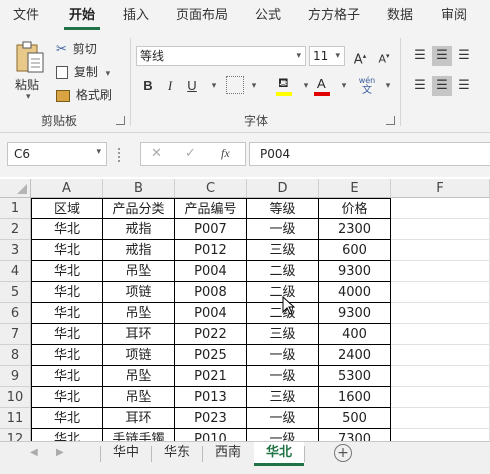 Image resolution: width=490 pixels, height=474 pixels. What do you see at coordinates (190, 153) in the screenshot?
I see `enter-icon: ✓` at bounding box center [190, 153].